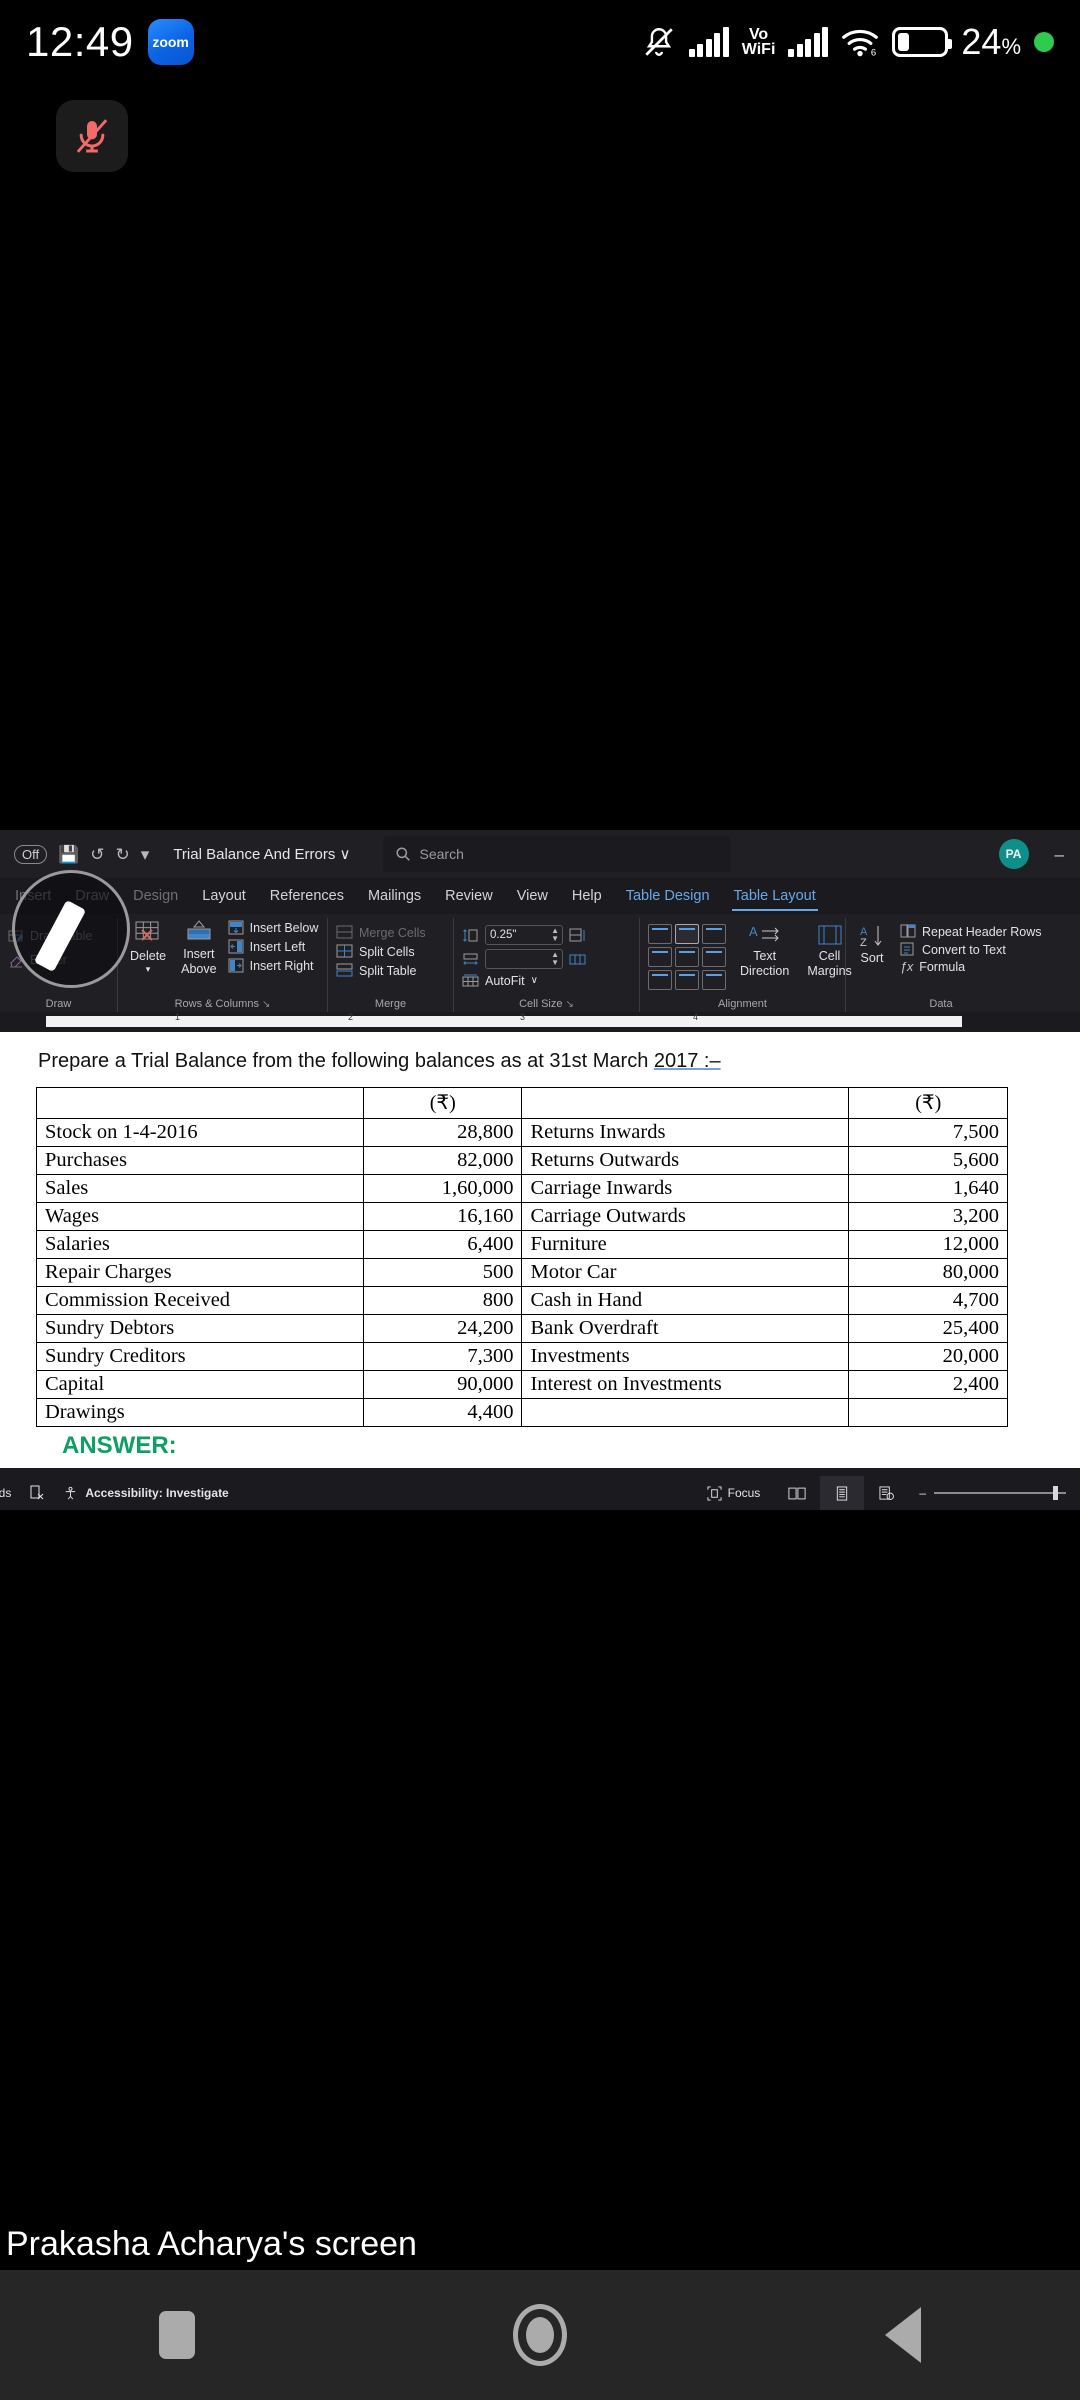 The height and width of the screenshot is (2400, 1080). I want to click on horizontal-ruler: 1 2 3 4, so click(540, 1022).